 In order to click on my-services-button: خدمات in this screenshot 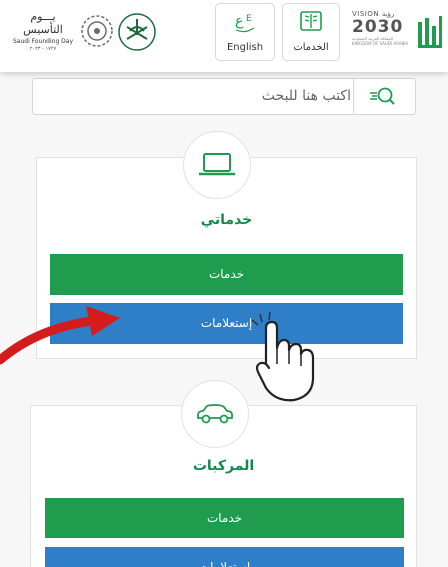, I will do `click(226, 274)`.